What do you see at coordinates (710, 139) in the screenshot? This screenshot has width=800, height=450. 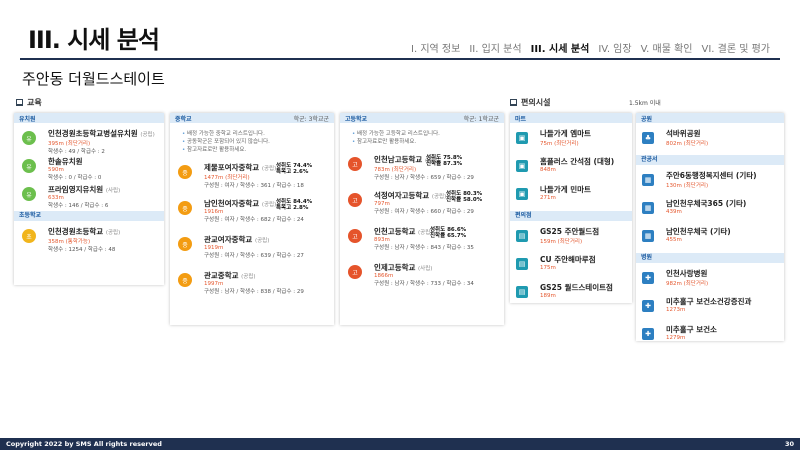 I see `list-item: ♣ 석바위공원 802m (최단거리)` at bounding box center [710, 139].